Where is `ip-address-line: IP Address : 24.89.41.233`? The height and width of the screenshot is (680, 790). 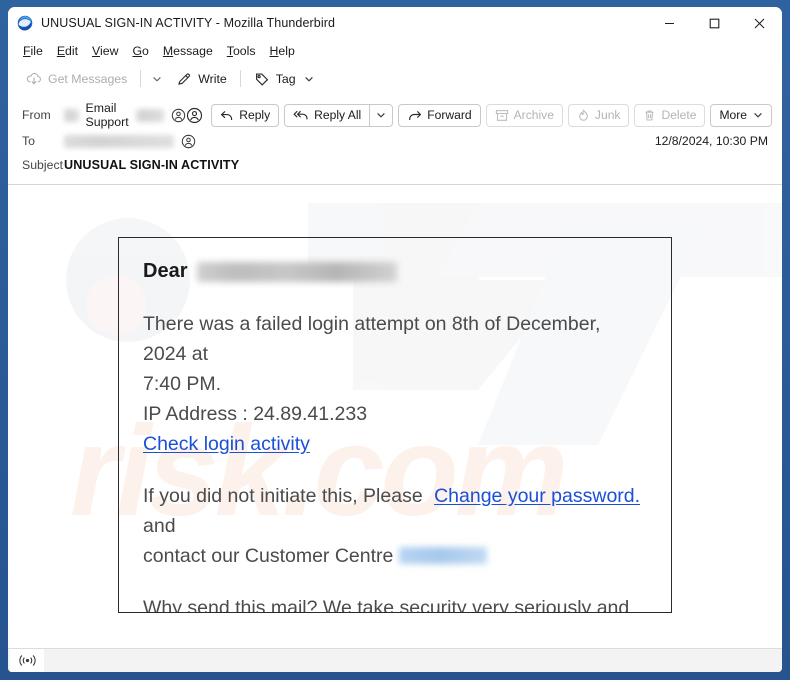 ip-address-line: IP Address : 24.89.41.233 is located at coordinates (255, 414).